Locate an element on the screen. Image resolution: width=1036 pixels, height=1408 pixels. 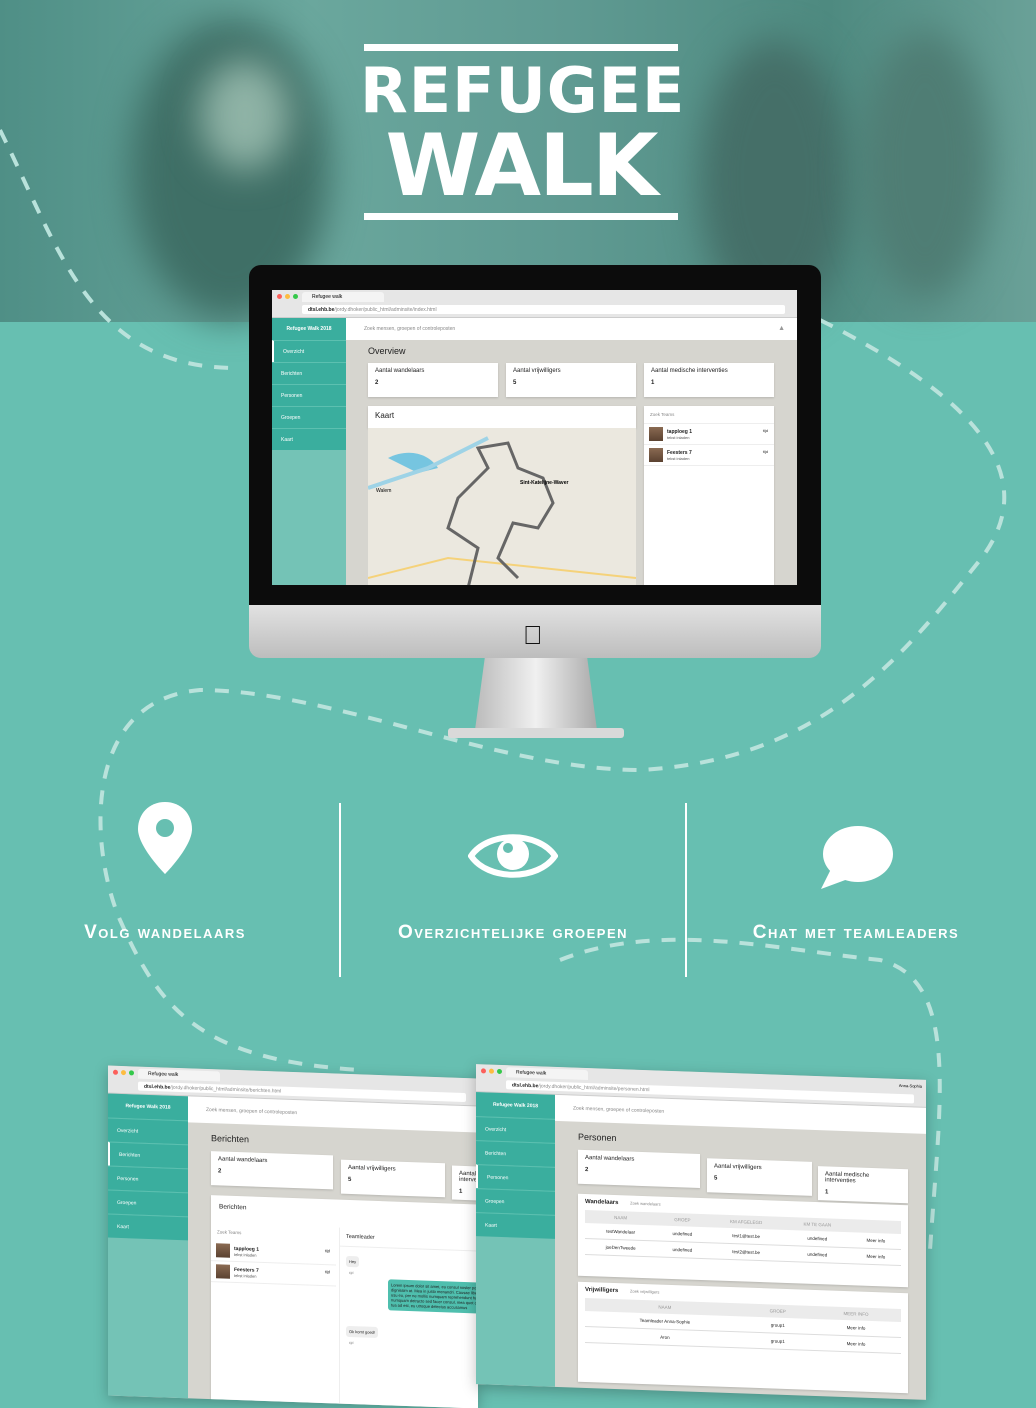
feature-chat-met-teamleaders: Chat met teamleaders is located at coordinates (856, 871).